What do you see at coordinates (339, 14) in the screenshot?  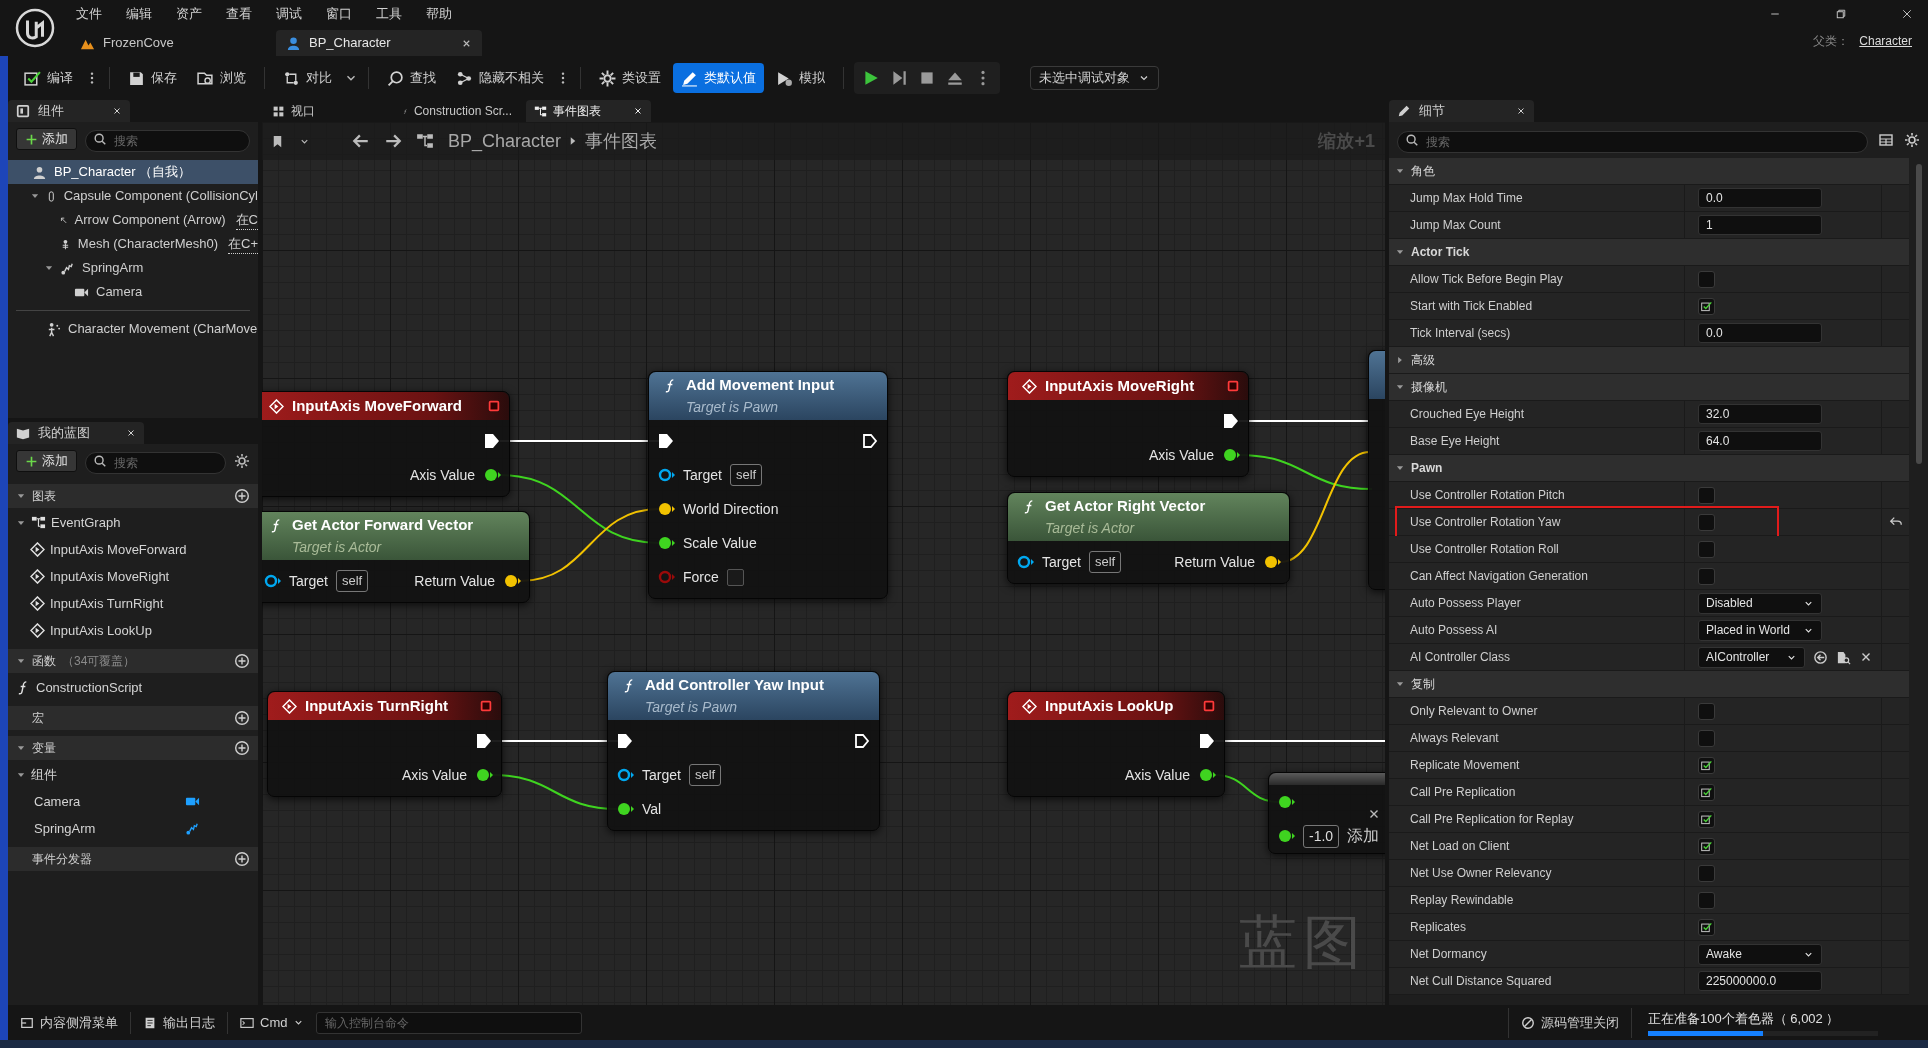 I see `menu-item: 窗口` at bounding box center [339, 14].